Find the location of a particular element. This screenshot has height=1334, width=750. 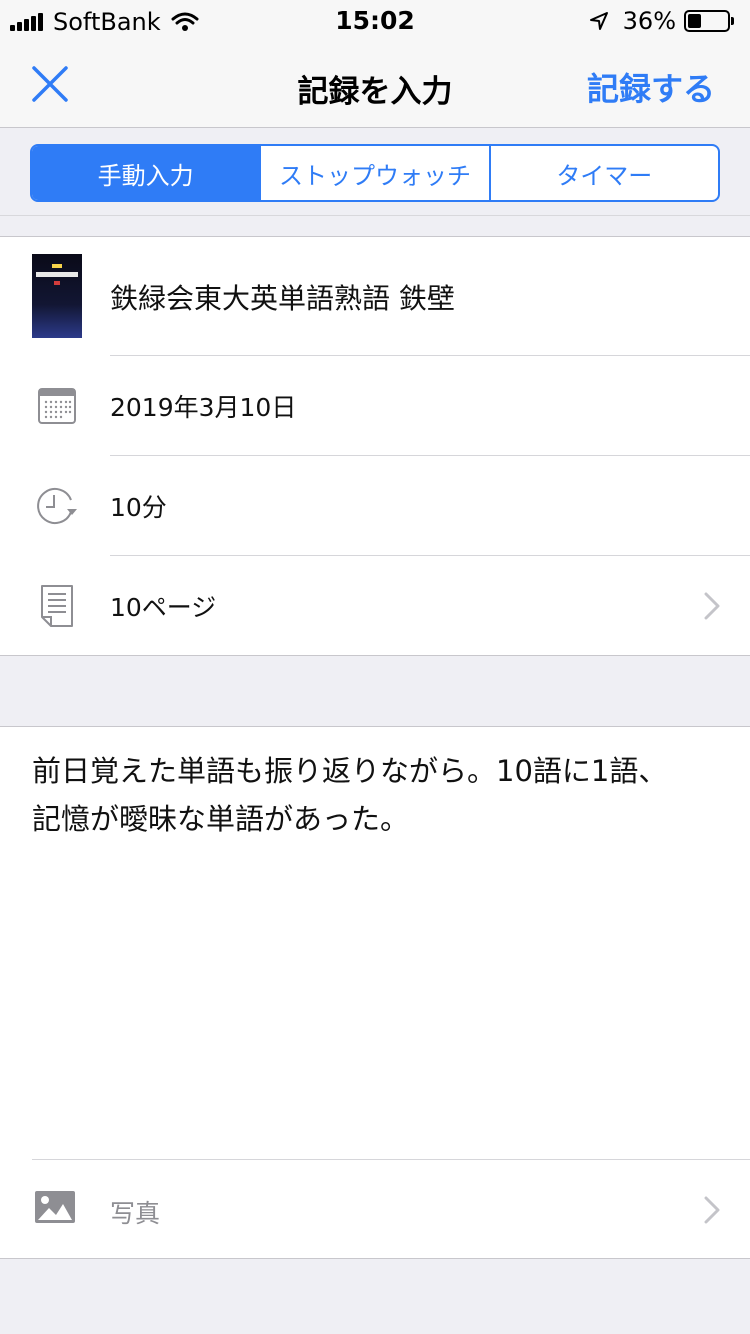

pages-value: 10ページ is located at coordinates (163, 607).